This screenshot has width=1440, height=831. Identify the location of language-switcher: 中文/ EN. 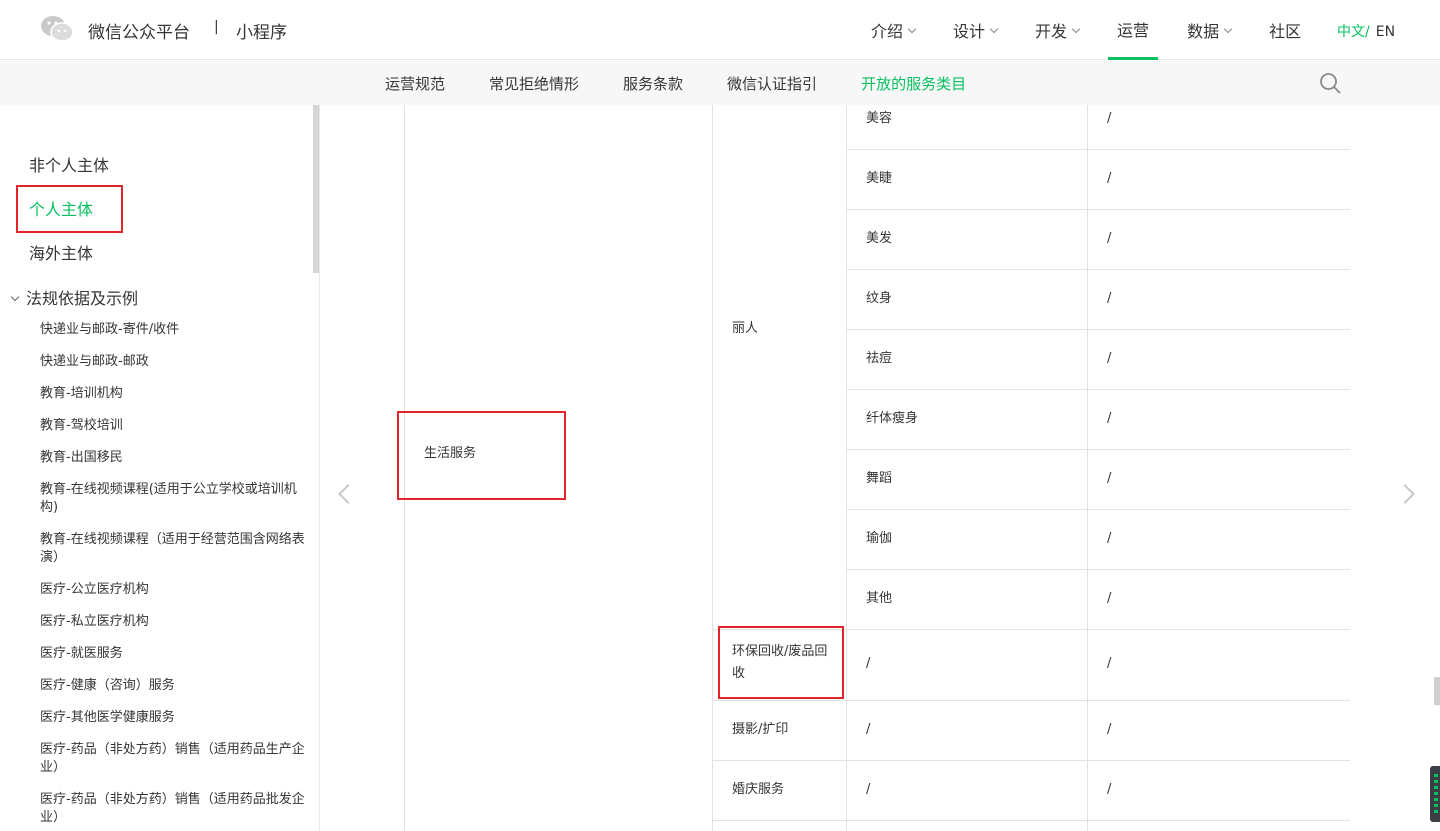
(1366, 31).